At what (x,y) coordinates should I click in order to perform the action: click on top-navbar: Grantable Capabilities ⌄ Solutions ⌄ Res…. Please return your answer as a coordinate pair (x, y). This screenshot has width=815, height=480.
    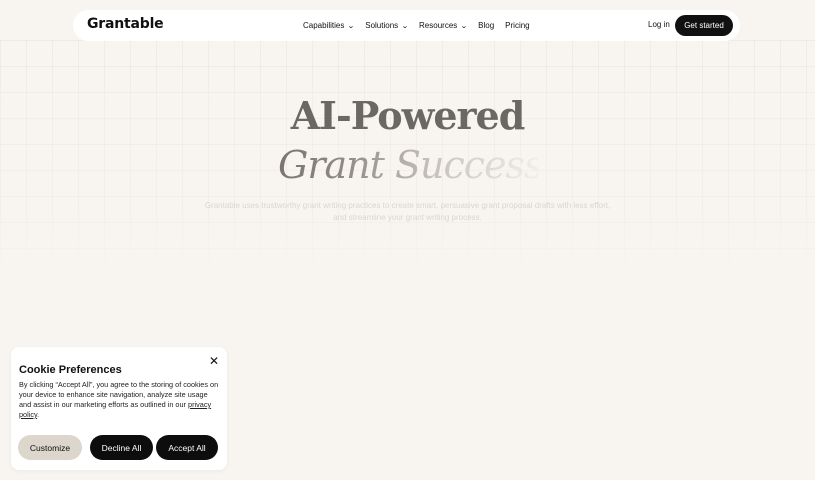
    Looking at the image, I should click on (406, 25).